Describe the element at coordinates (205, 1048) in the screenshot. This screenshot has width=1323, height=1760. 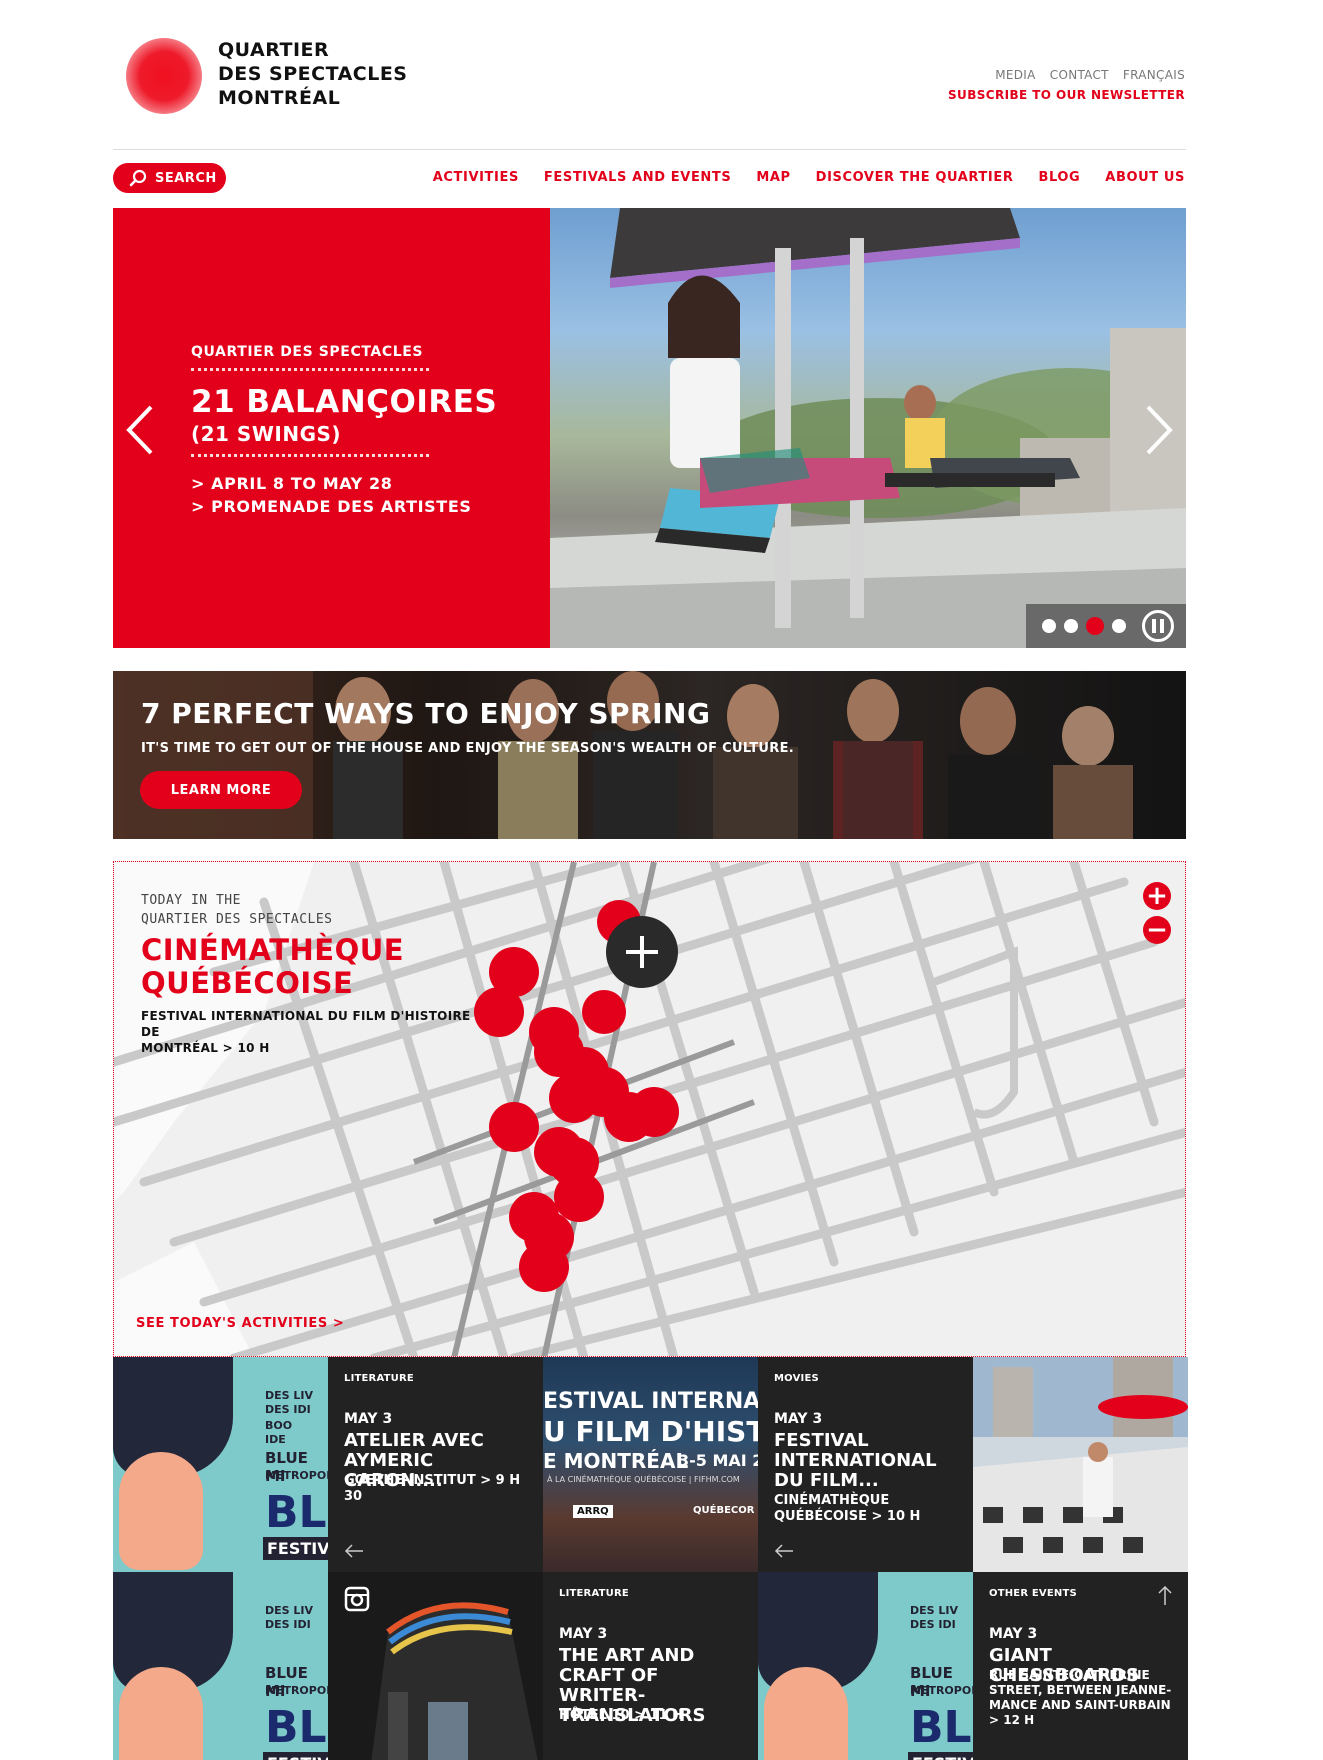
I see `map-event-line-2: MONTRÉAL > 10 H` at that location.